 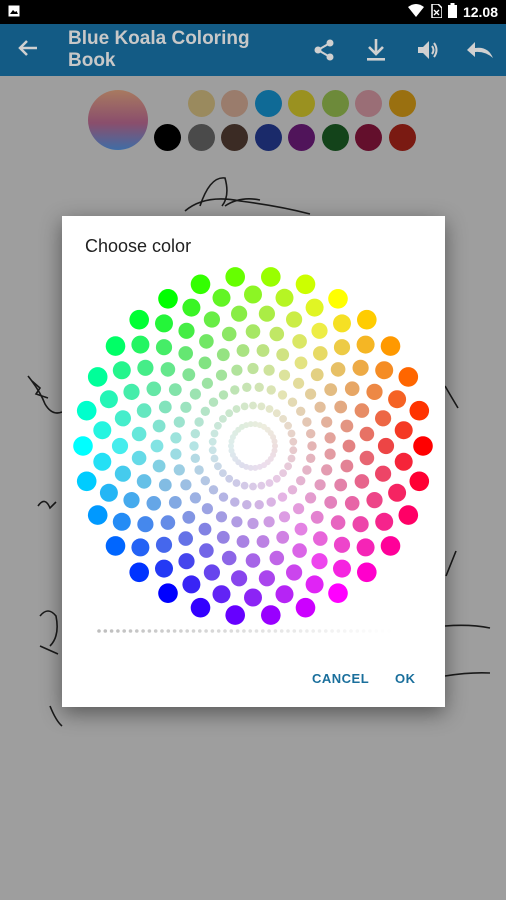 I want to click on share-button, so click(x=324, y=50).